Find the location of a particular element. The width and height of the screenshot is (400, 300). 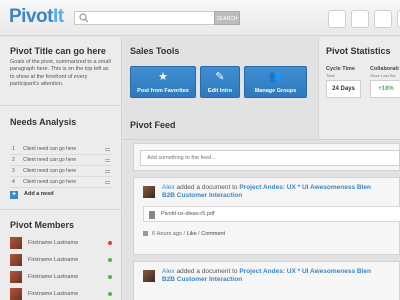

add-need-button: + Add a need is located at coordinates (50, 195).